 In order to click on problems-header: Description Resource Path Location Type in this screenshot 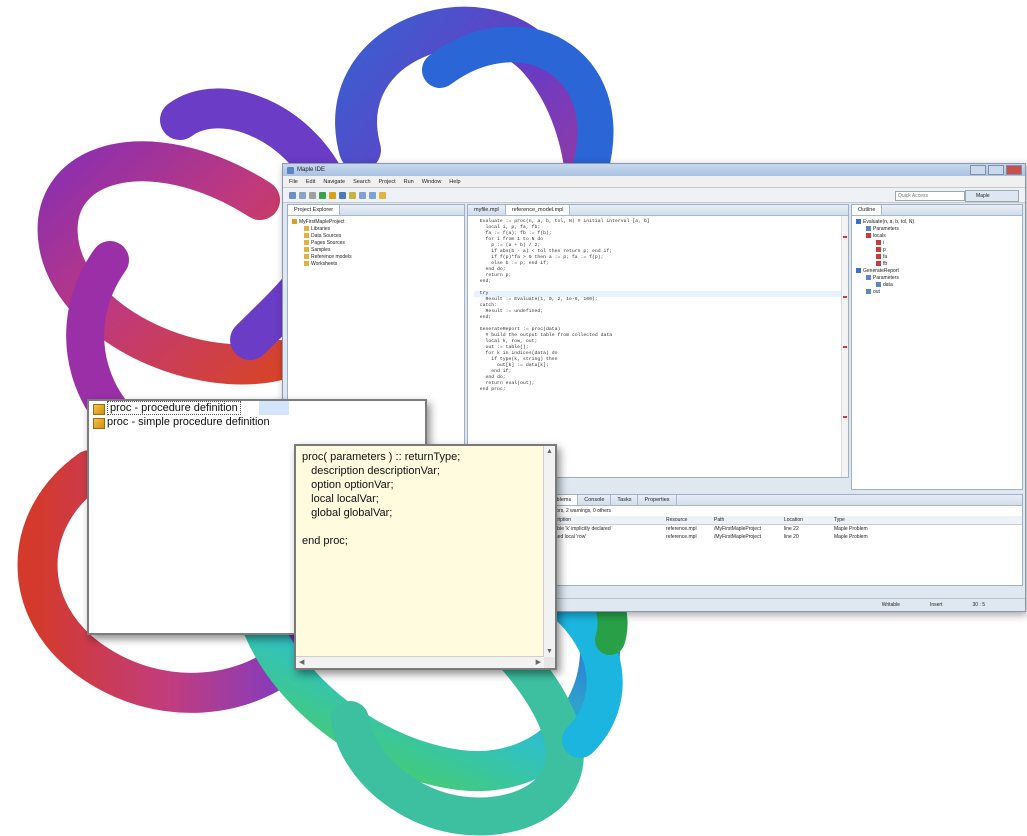, I will do `click(782, 520)`.